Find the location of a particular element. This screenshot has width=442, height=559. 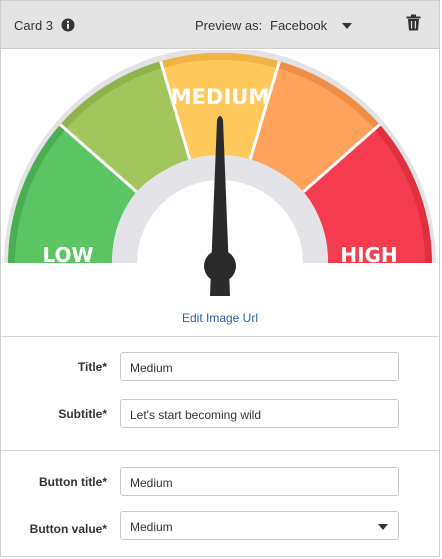

info-icon is located at coordinates (68, 25).